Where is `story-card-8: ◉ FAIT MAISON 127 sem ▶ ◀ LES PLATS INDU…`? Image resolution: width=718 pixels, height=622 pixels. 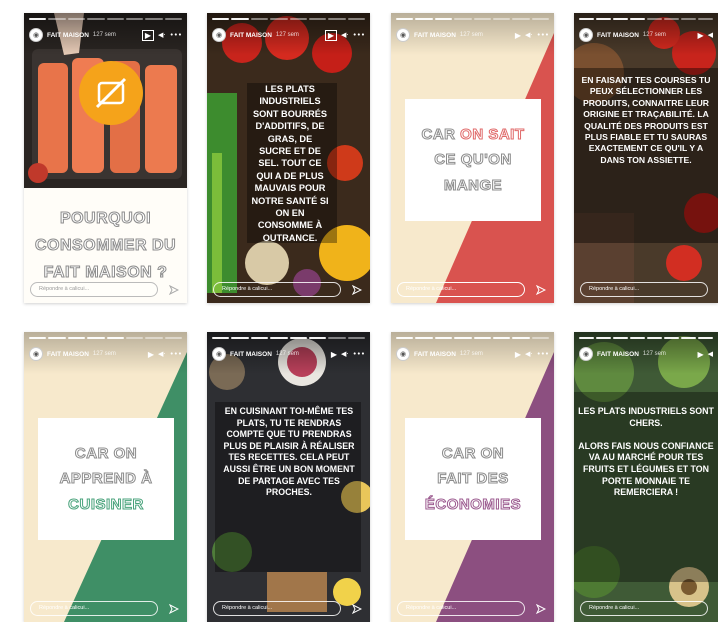 story-card-8: ◉ FAIT MAISON 127 sem ▶ ◀ LES PLATS INDU… is located at coordinates (646, 477).